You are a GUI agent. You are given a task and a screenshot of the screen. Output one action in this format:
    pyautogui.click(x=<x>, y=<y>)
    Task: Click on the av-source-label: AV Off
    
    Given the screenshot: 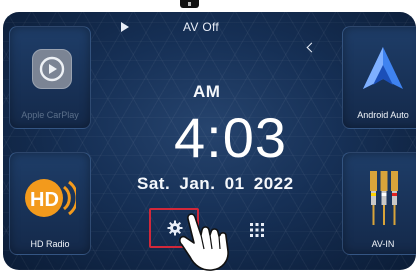 What is the action you would take?
    pyautogui.click(x=223, y=27)
    